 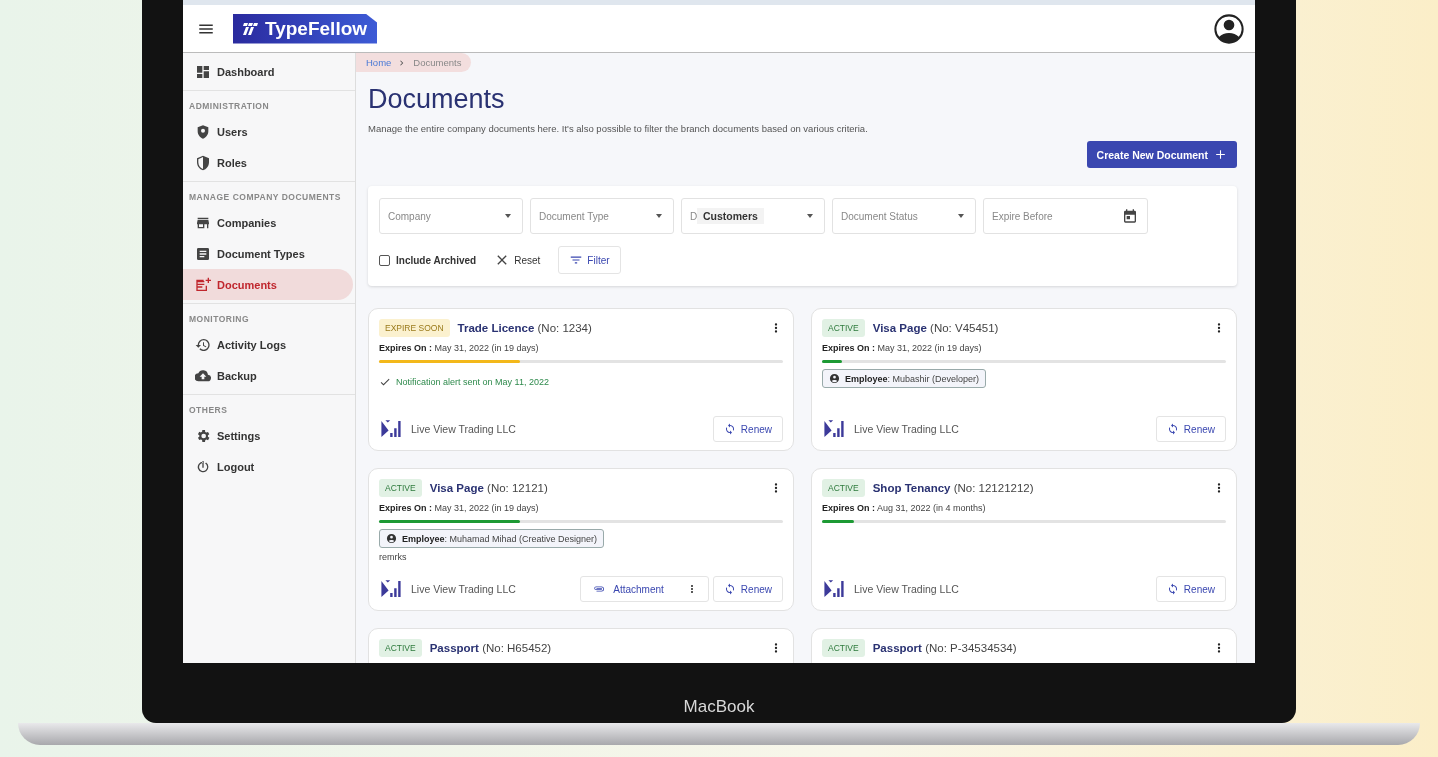 What do you see at coordinates (268, 466) in the screenshot?
I see `sidebar-item: Logout` at bounding box center [268, 466].